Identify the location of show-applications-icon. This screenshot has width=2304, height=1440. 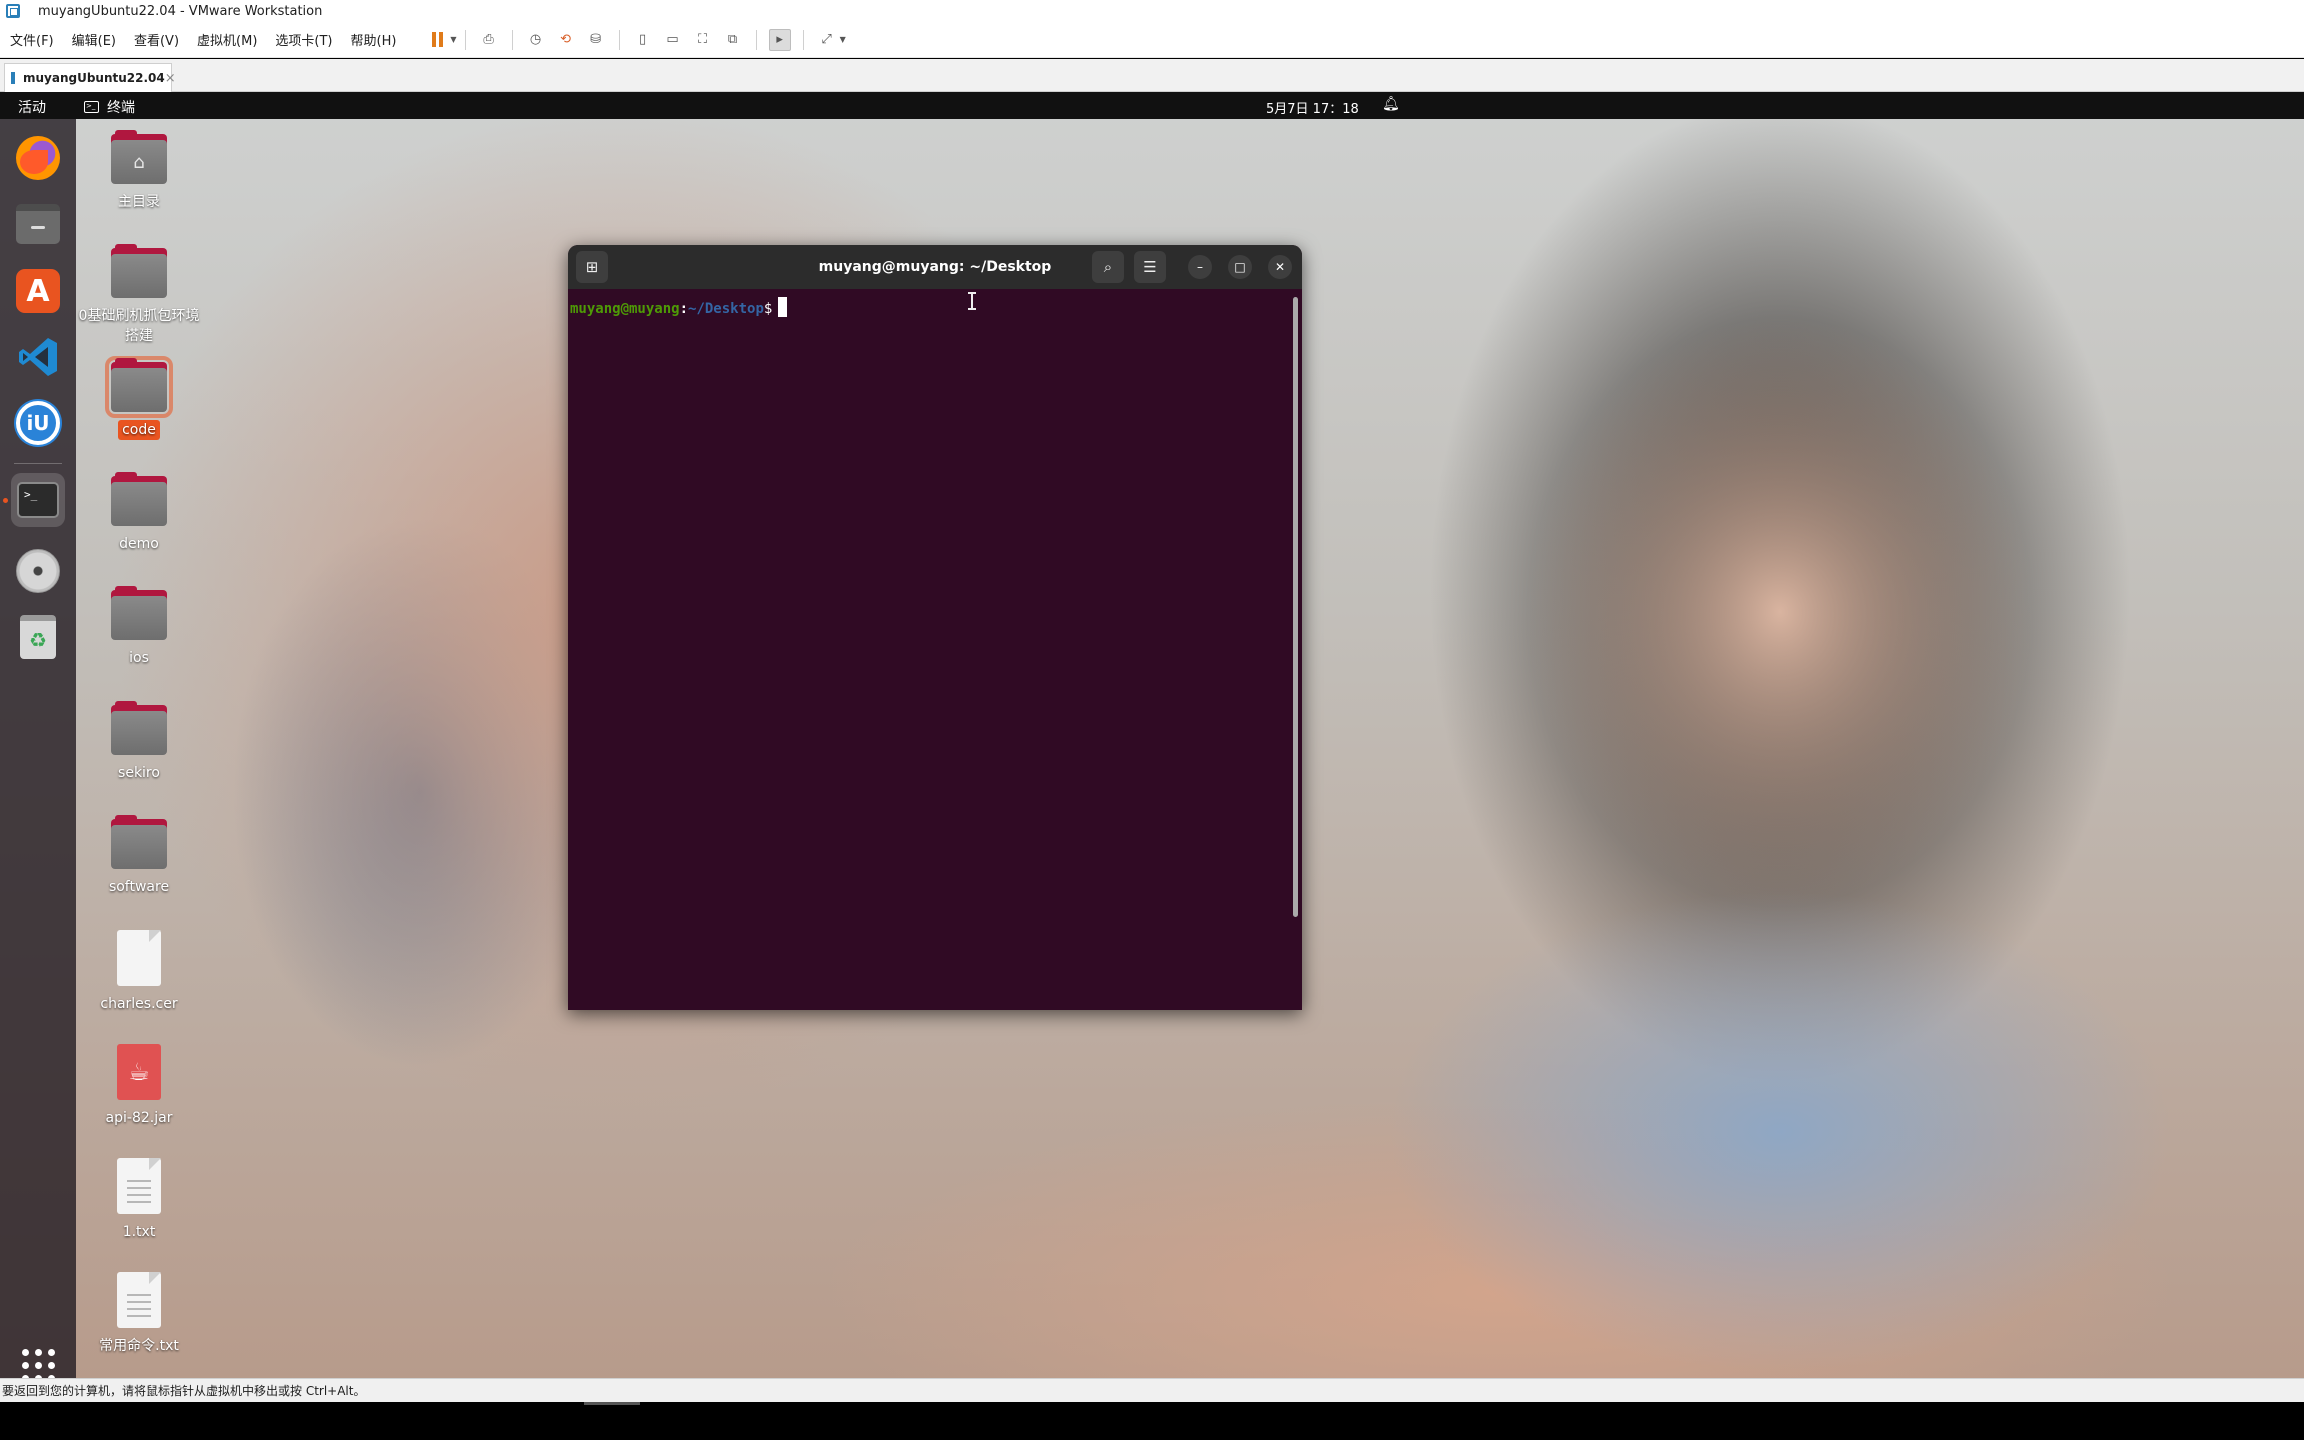
(39, 1363).